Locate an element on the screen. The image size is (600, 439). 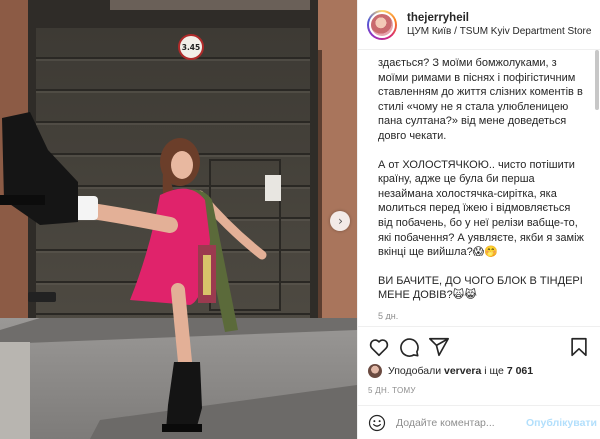
likes-count: 7 061 is located at coordinates (520, 371).